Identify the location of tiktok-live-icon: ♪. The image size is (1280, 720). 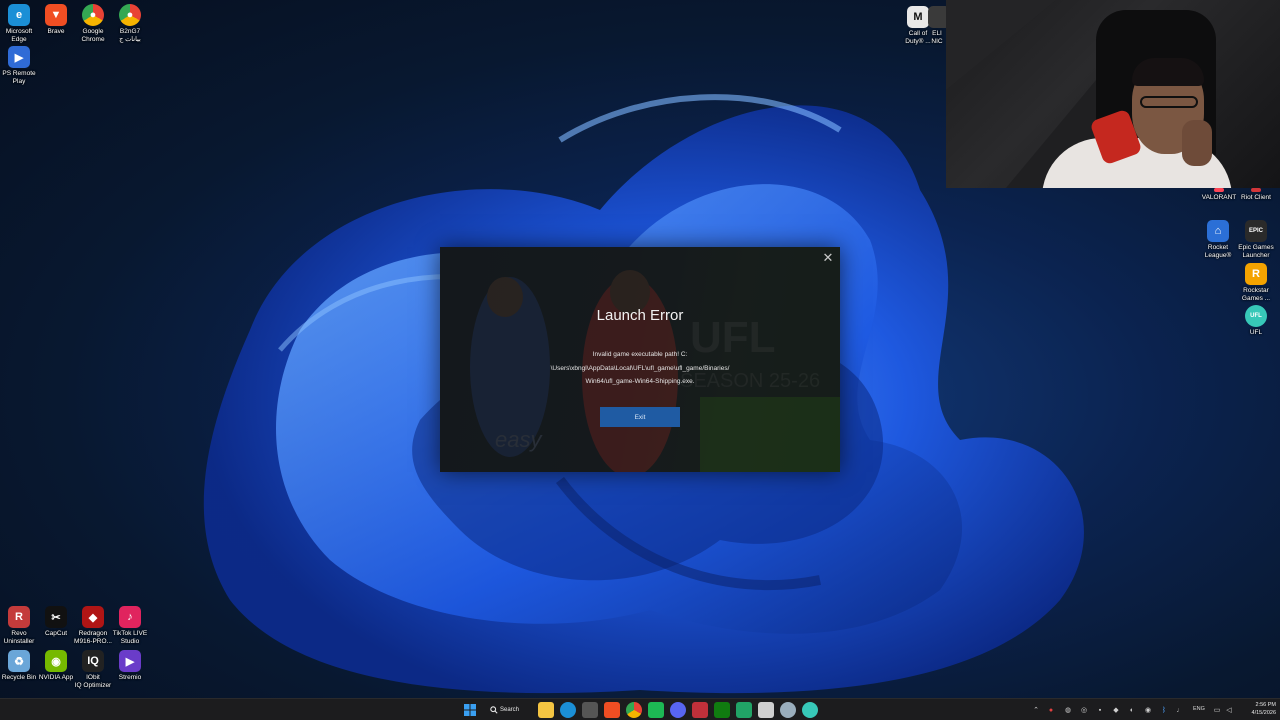
(130, 617).